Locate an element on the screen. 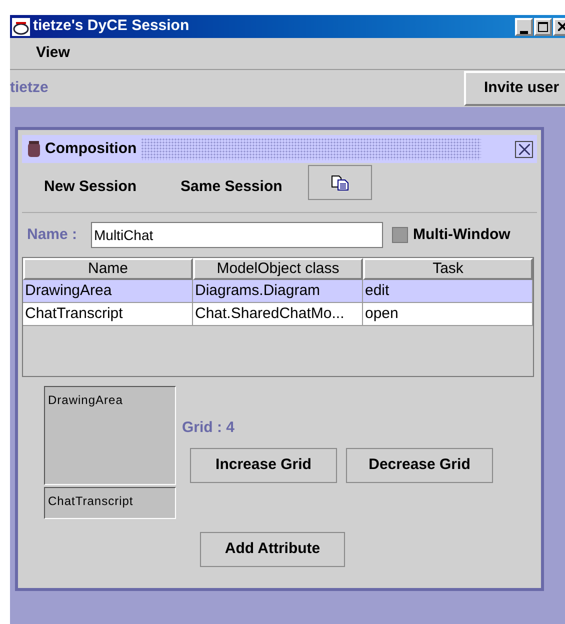 This screenshot has width=565, height=624. table-row: ChatTranscript Chat.SharedChatMo... open is located at coordinates (278, 314).